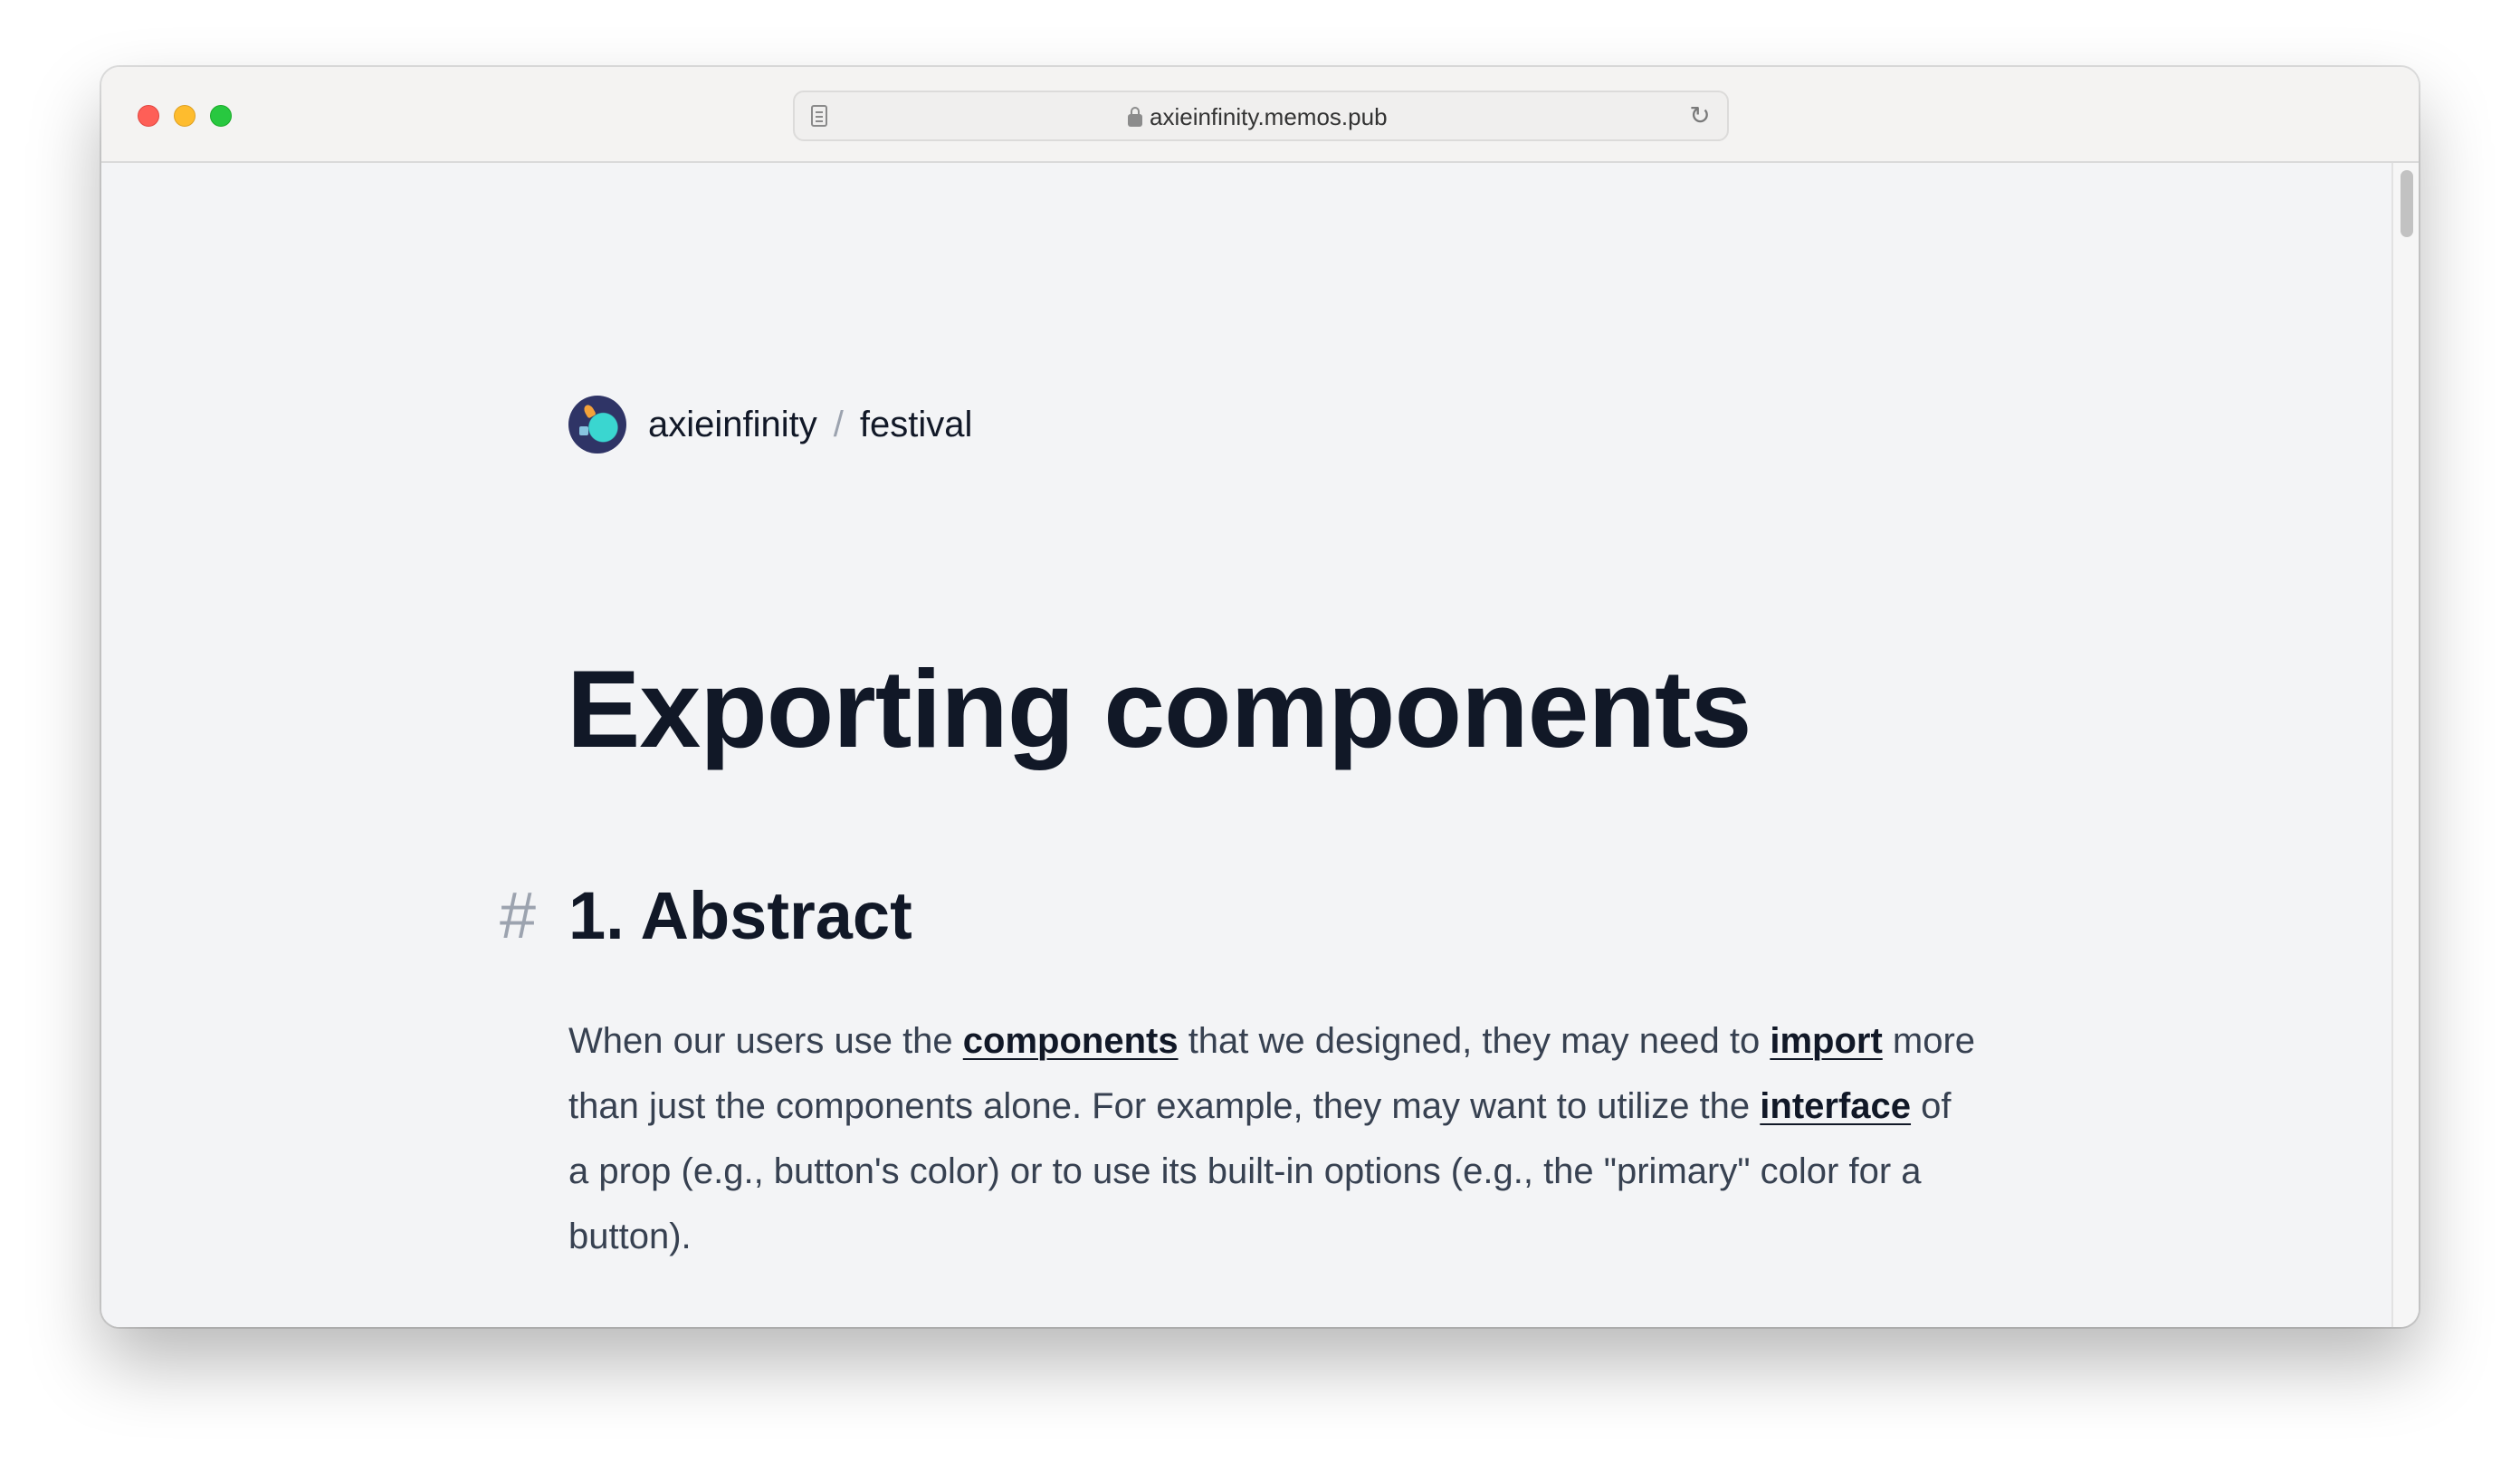 The image size is (2520, 1461). I want to click on title-bar: axieinfinity.memos.pub ↻, so click(1260, 115).